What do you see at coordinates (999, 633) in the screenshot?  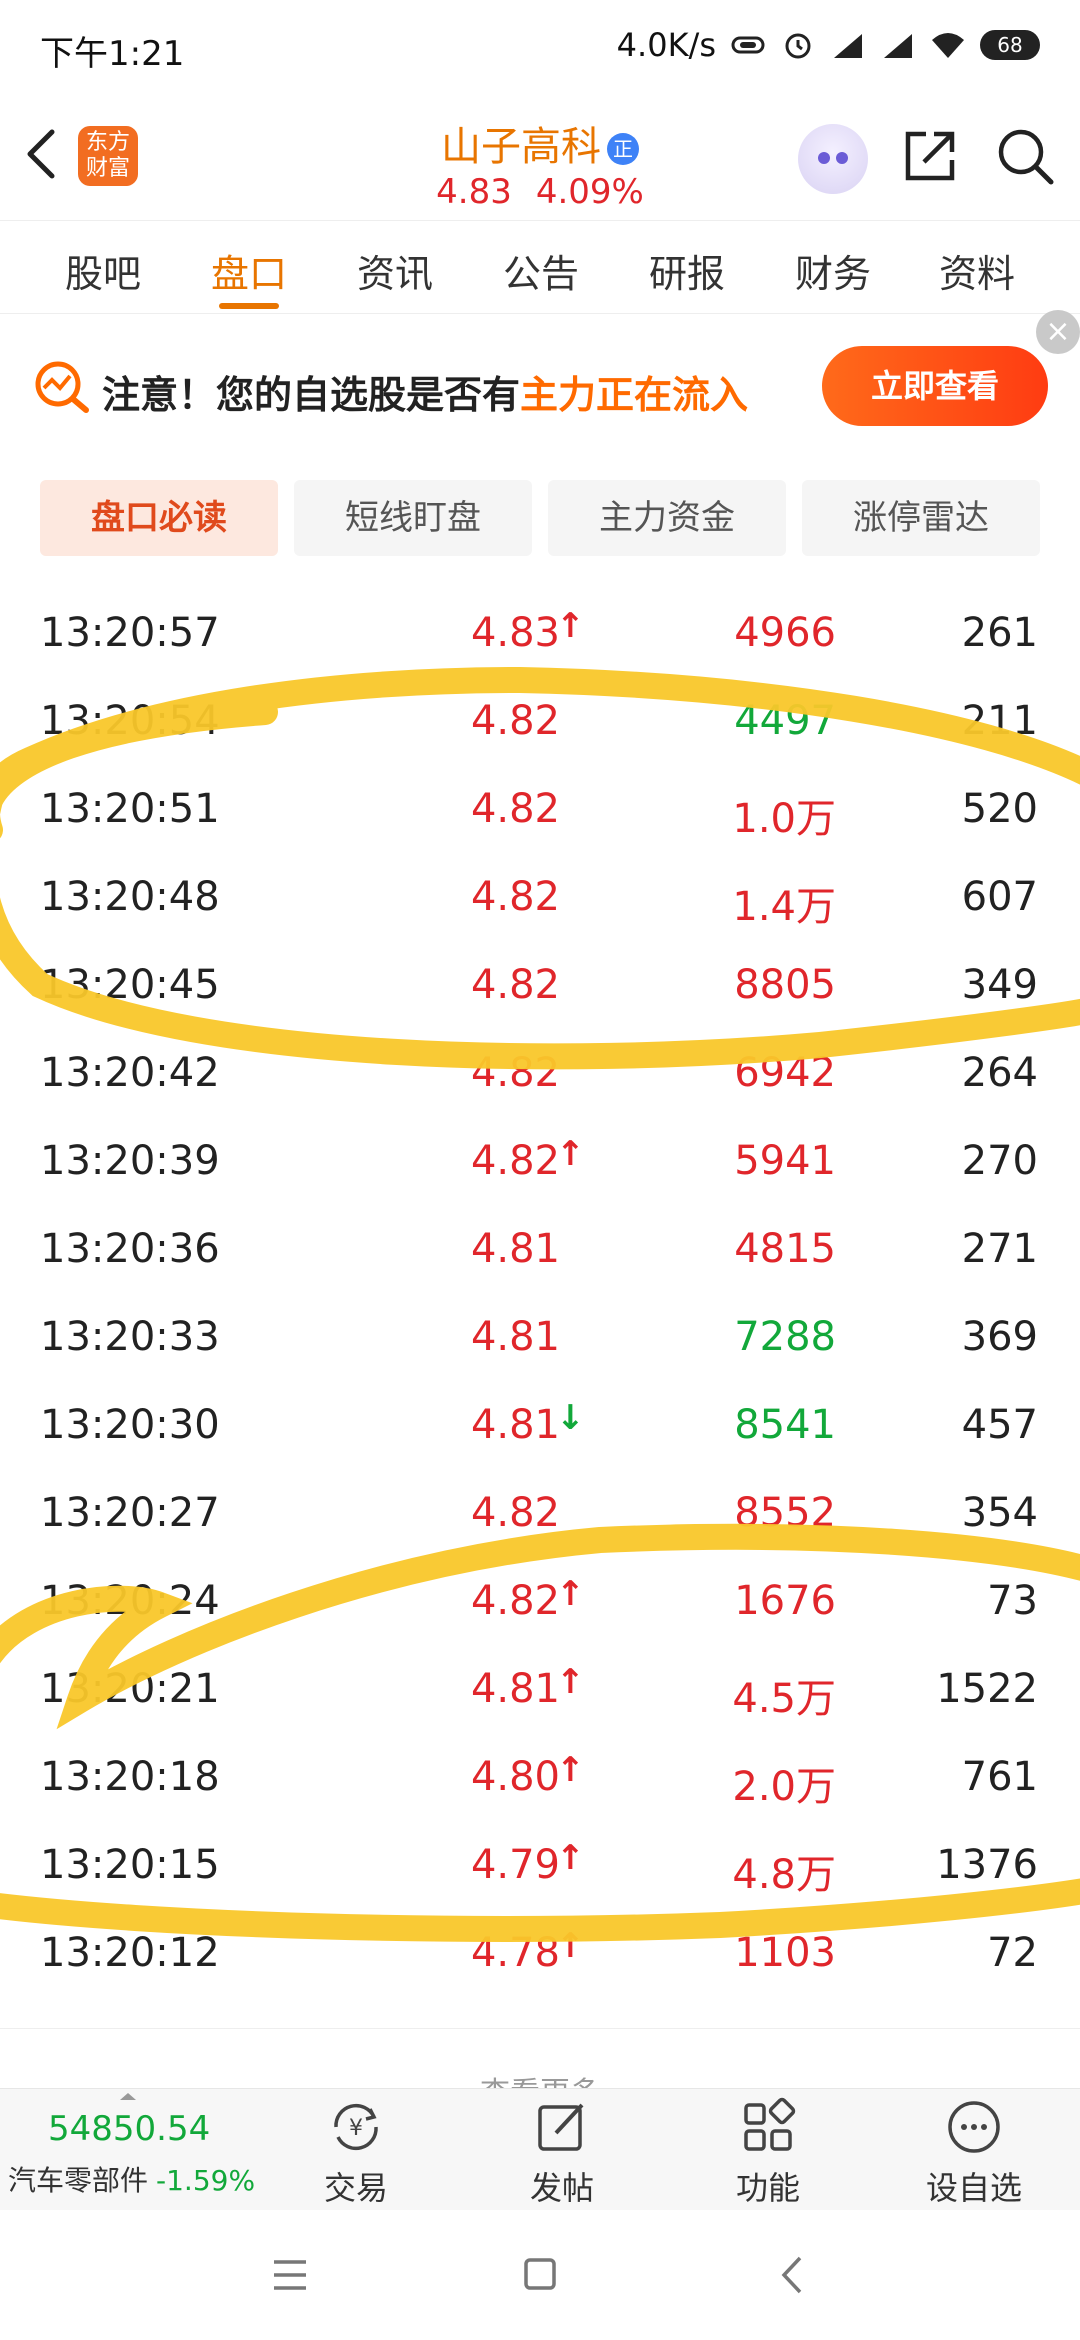 I see `trade-count: 261` at bounding box center [999, 633].